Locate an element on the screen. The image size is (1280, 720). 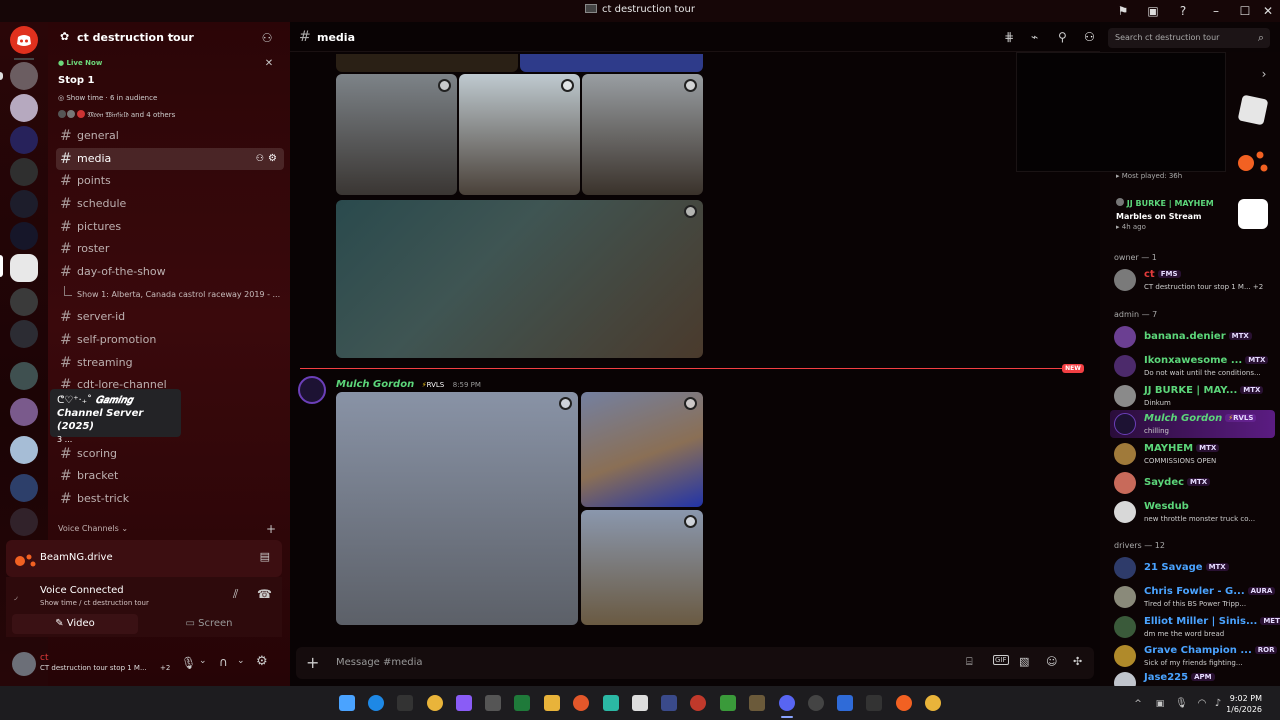
channel-bracket: # bracket is located at coordinates (170, 476).